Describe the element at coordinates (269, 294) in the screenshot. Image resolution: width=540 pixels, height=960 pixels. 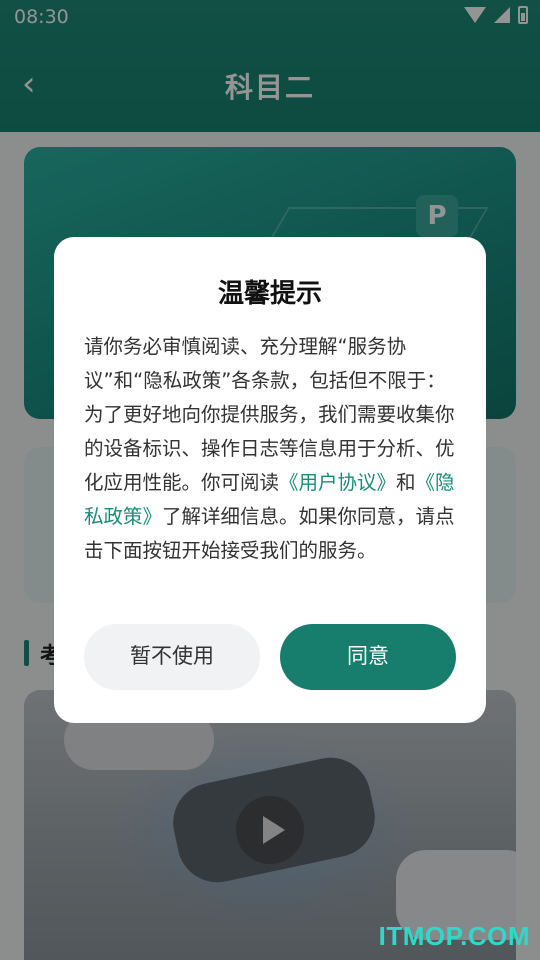
I see `dialog-title: 温馨提示` at that location.